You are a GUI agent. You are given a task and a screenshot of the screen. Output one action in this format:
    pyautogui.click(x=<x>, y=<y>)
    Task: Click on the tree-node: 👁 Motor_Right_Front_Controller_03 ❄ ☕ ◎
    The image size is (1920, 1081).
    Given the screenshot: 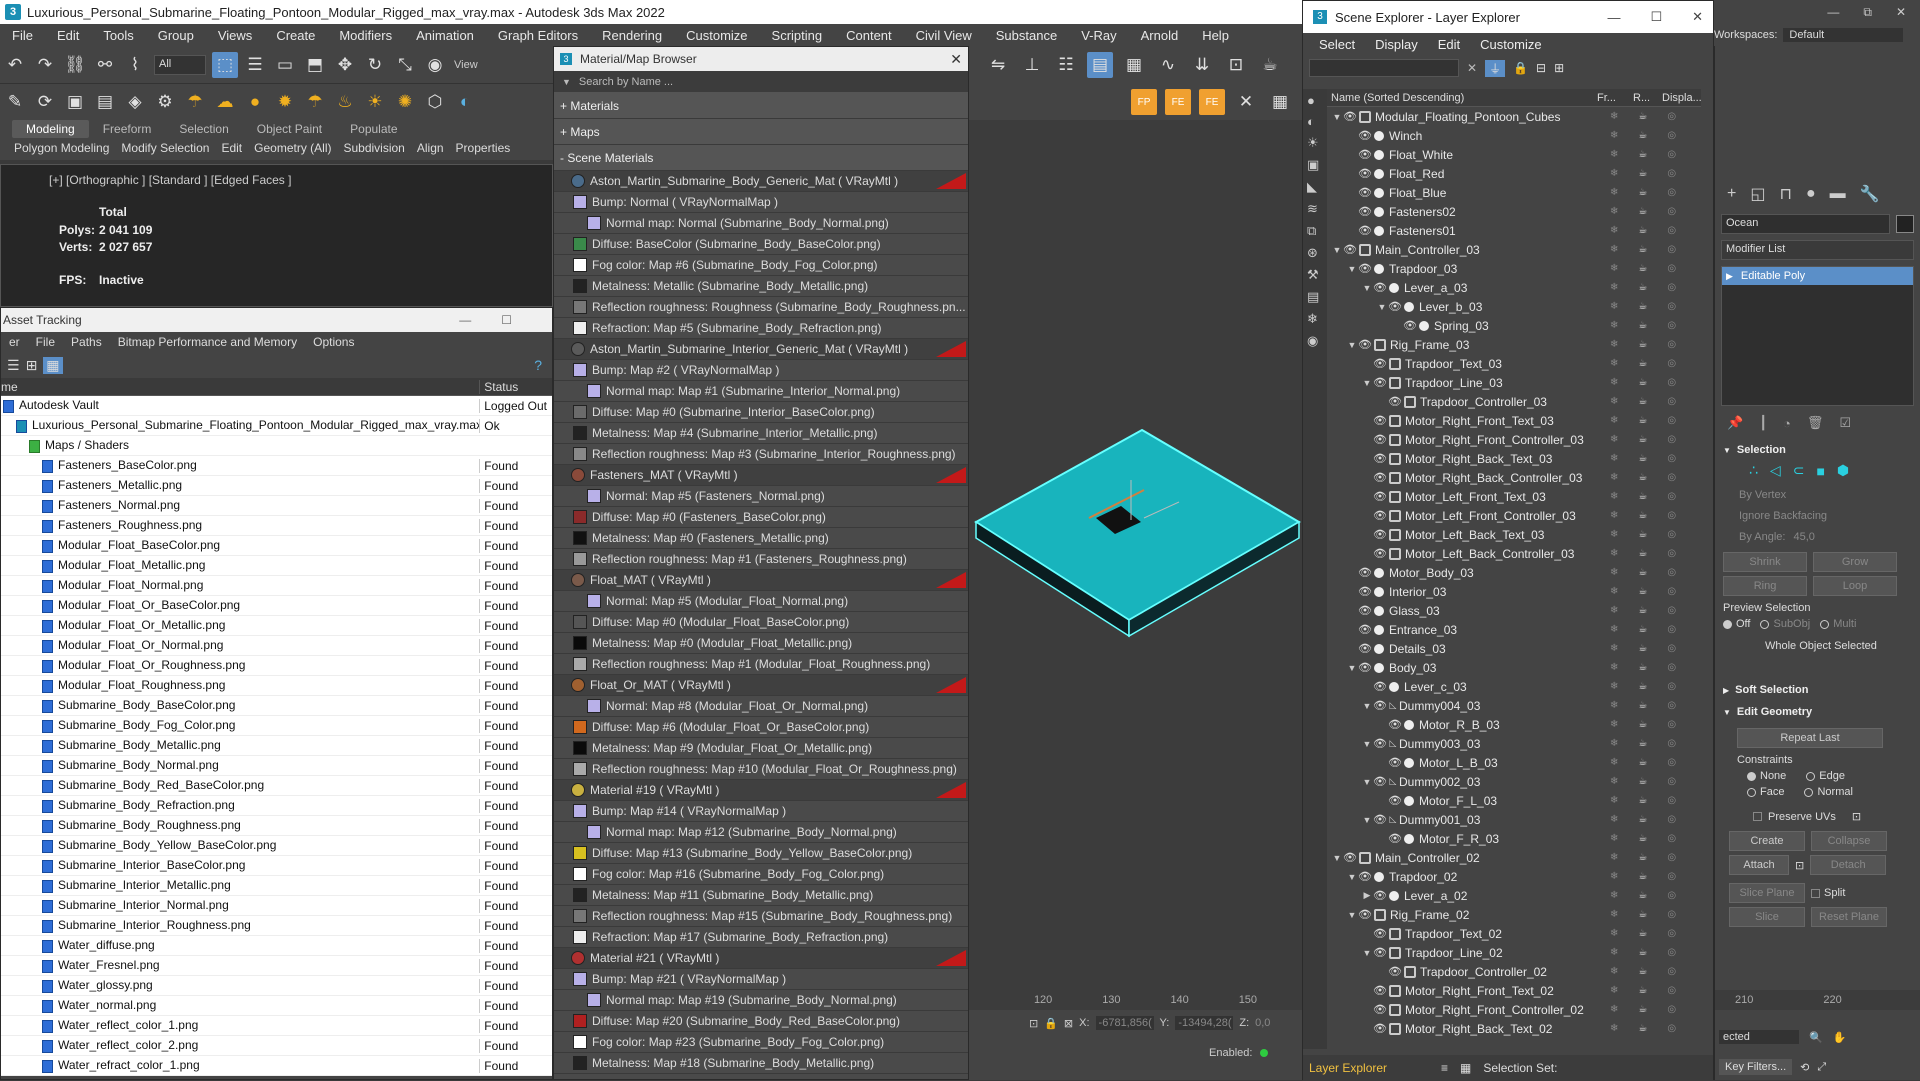 What is the action you would take?
    pyautogui.click(x=1514, y=439)
    